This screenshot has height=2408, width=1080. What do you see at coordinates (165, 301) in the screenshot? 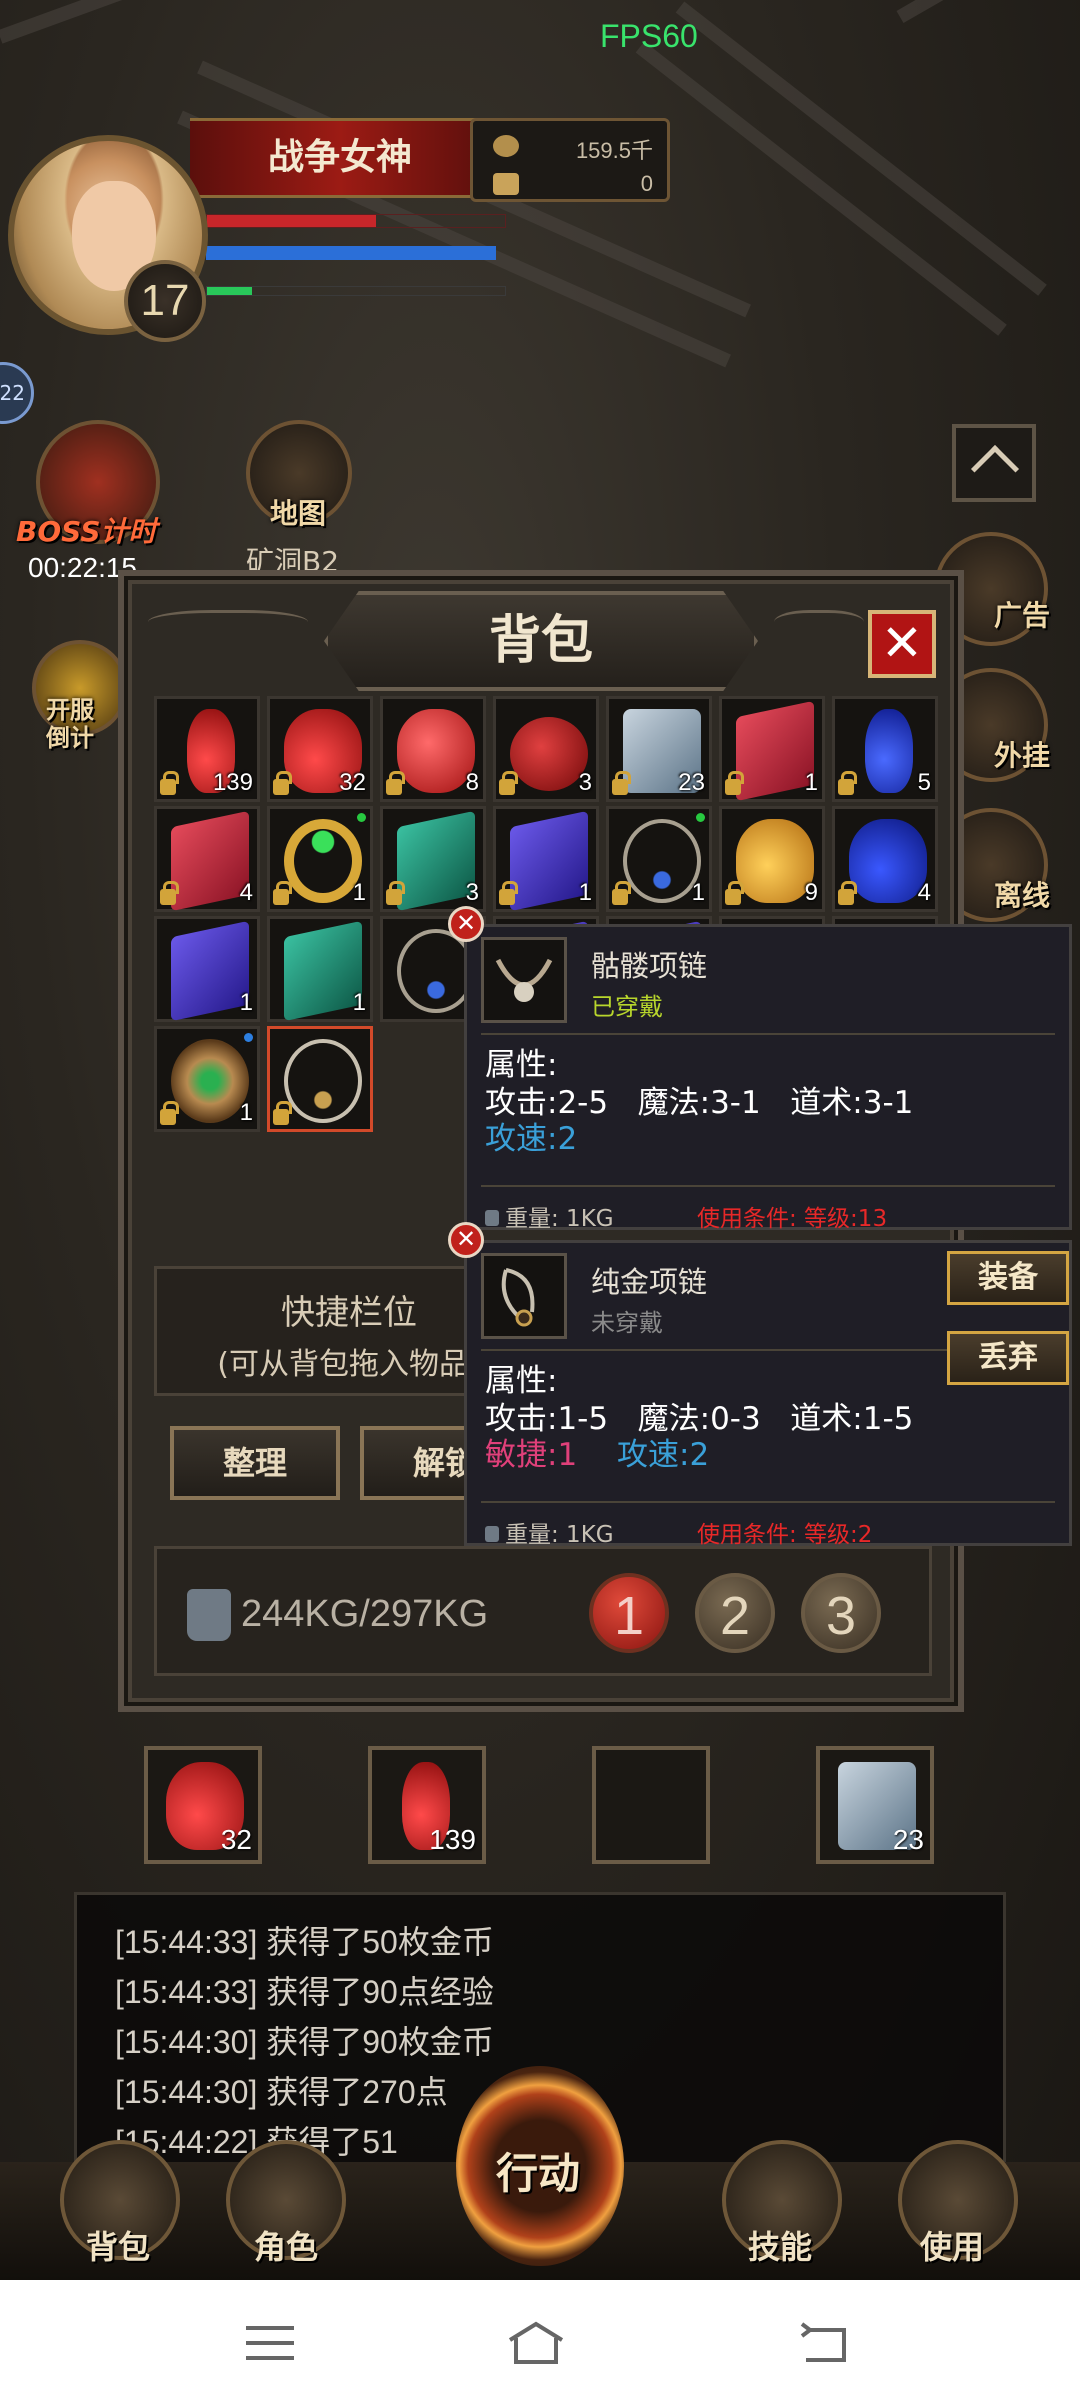
I see `player-level: 17` at bounding box center [165, 301].